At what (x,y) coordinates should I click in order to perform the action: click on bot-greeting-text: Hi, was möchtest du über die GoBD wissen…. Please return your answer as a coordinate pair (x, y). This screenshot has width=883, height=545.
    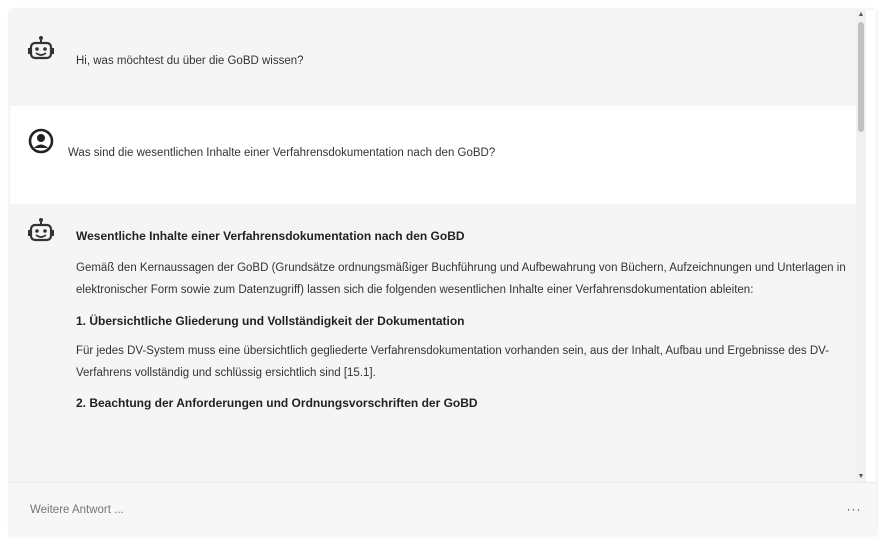
    Looking at the image, I should click on (190, 61).